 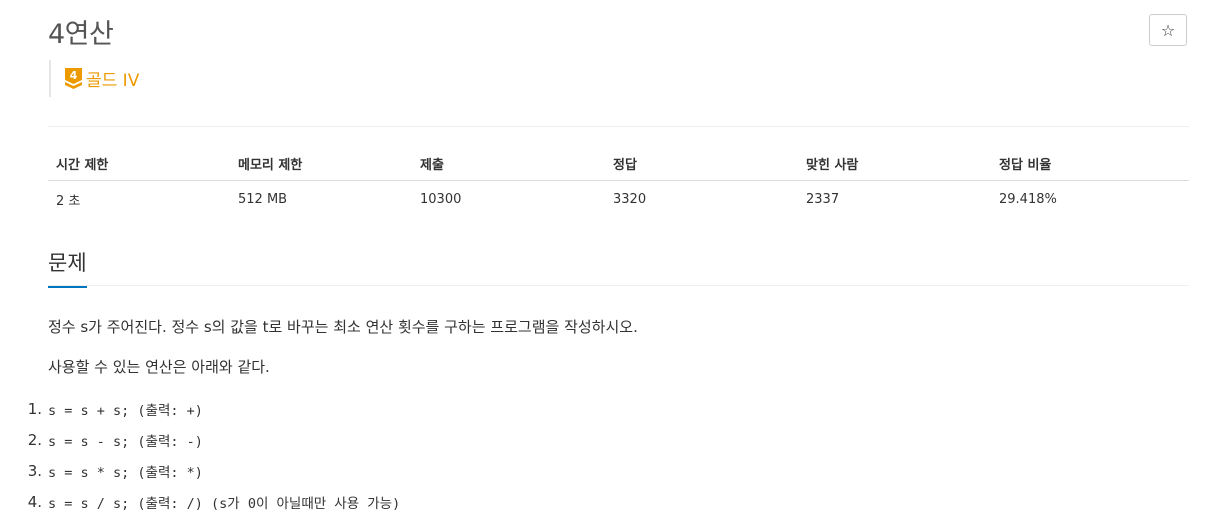 I want to click on list-item: 4. s = s / s; (출력: /) (s가 0이 아닐때만 사용 가능), so click(x=200, y=501).